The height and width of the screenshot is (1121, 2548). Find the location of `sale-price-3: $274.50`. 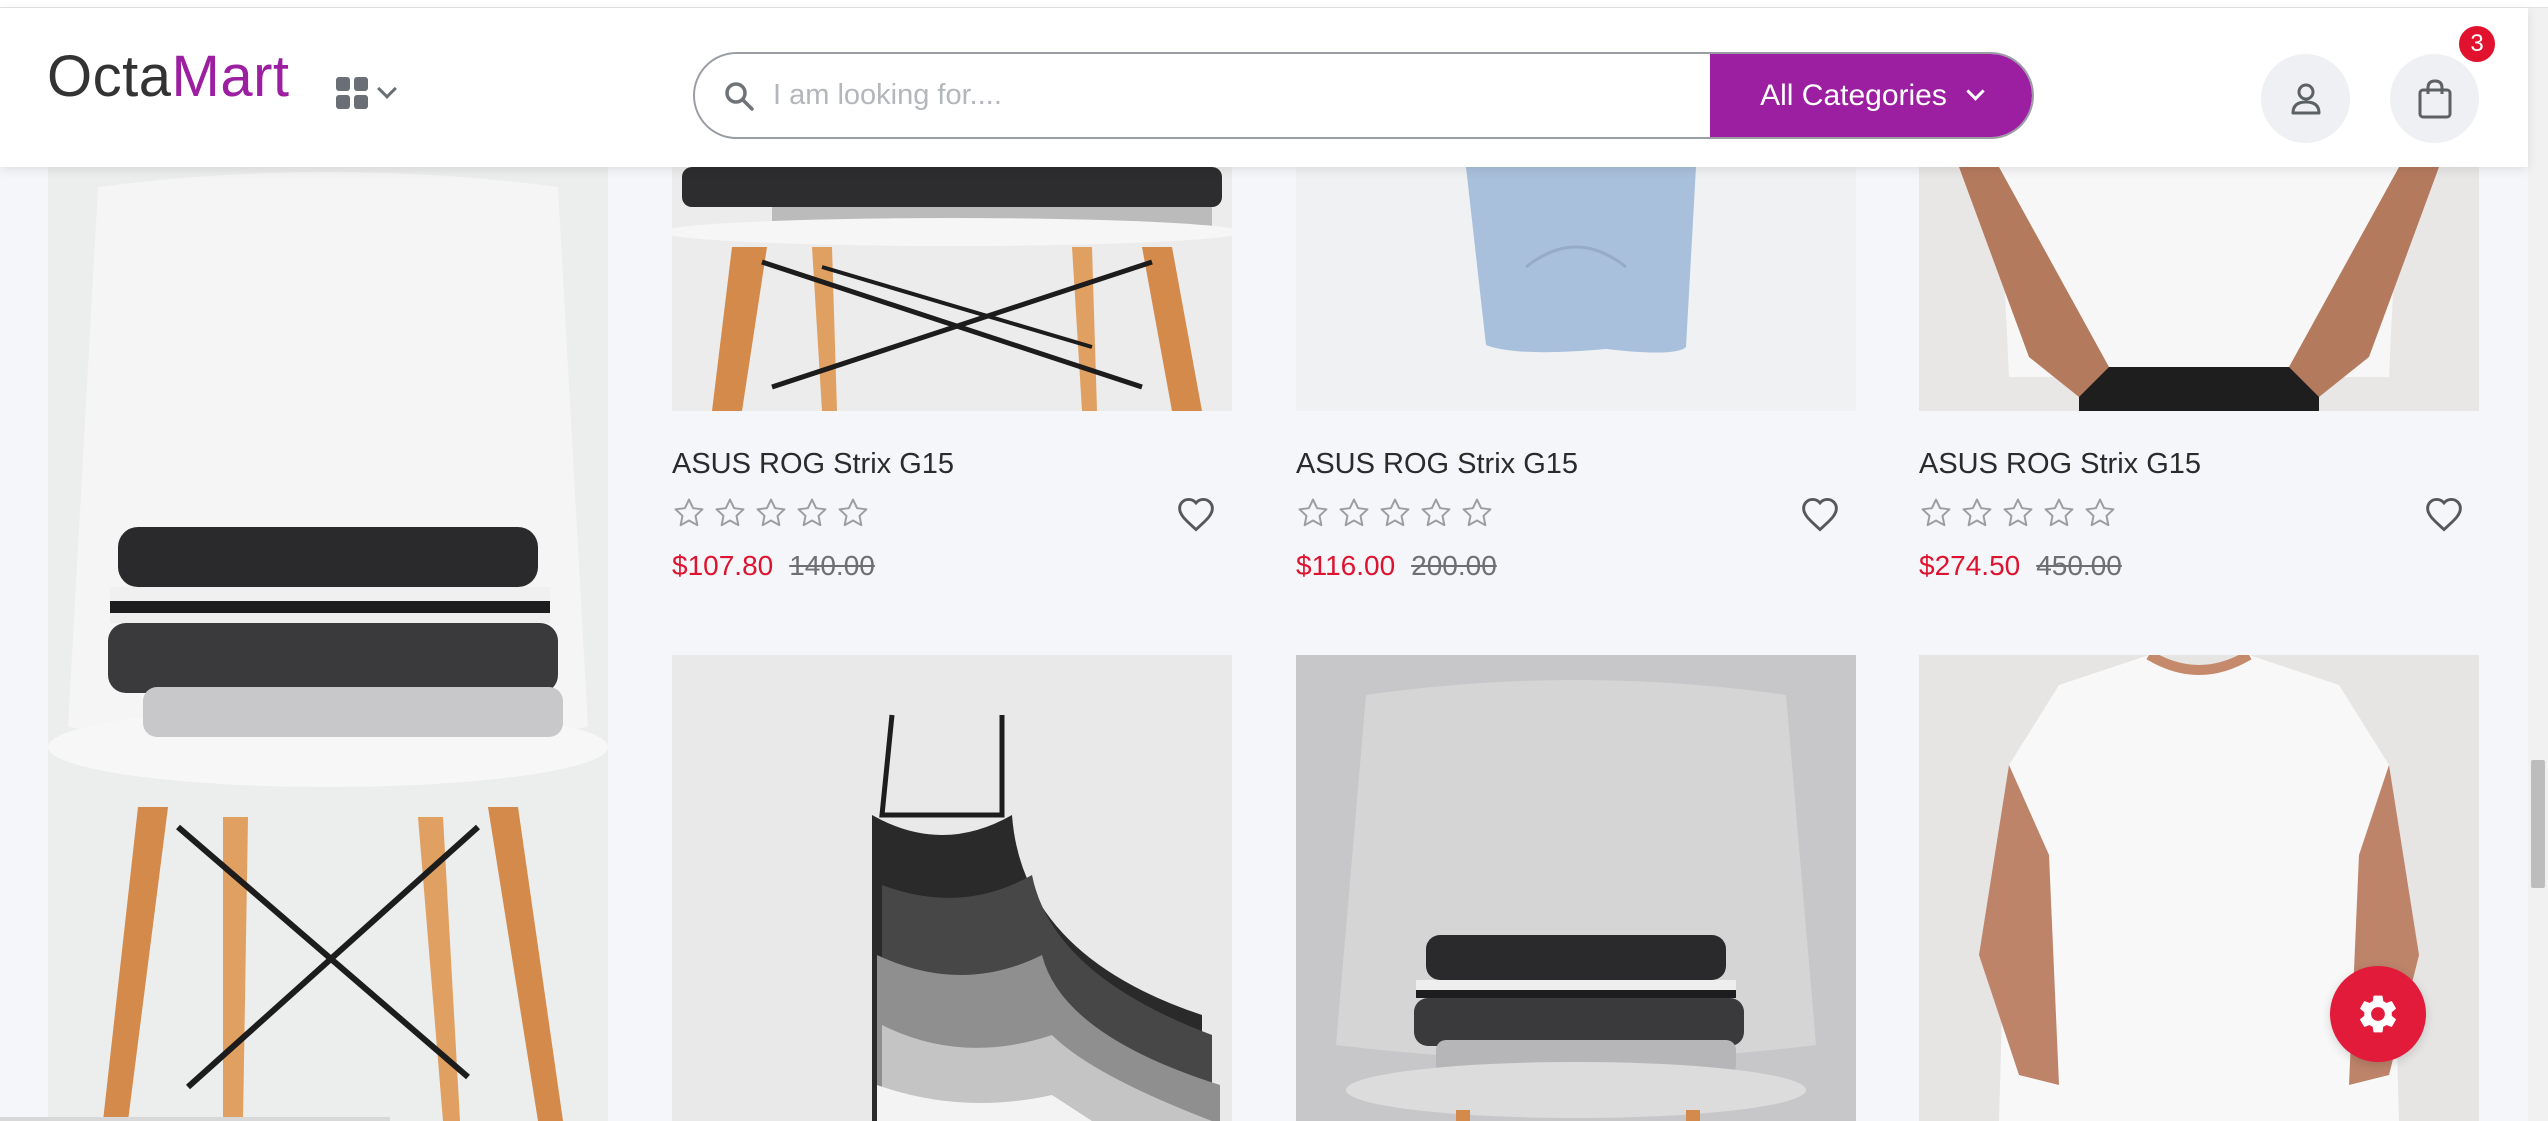

sale-price-3: $274.50 is located at coordinates (1970, 565).